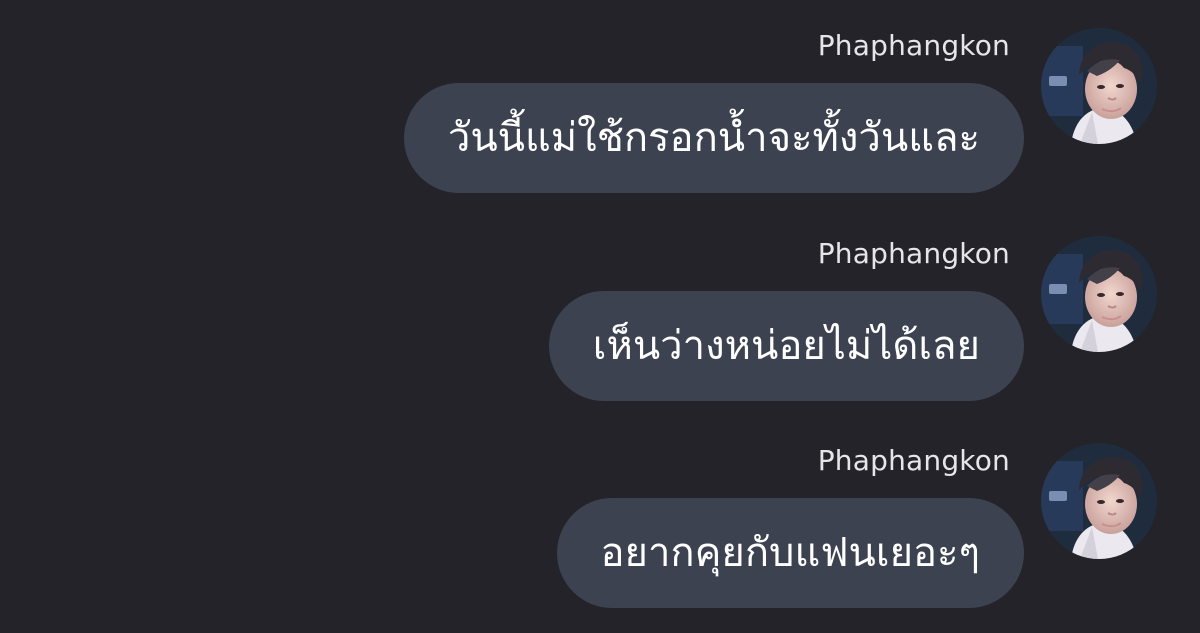  I want to click on message-bubble: วันนี้แม่ใช้กรอกน้ำจะทั้งวันและ, so click(713, 138).